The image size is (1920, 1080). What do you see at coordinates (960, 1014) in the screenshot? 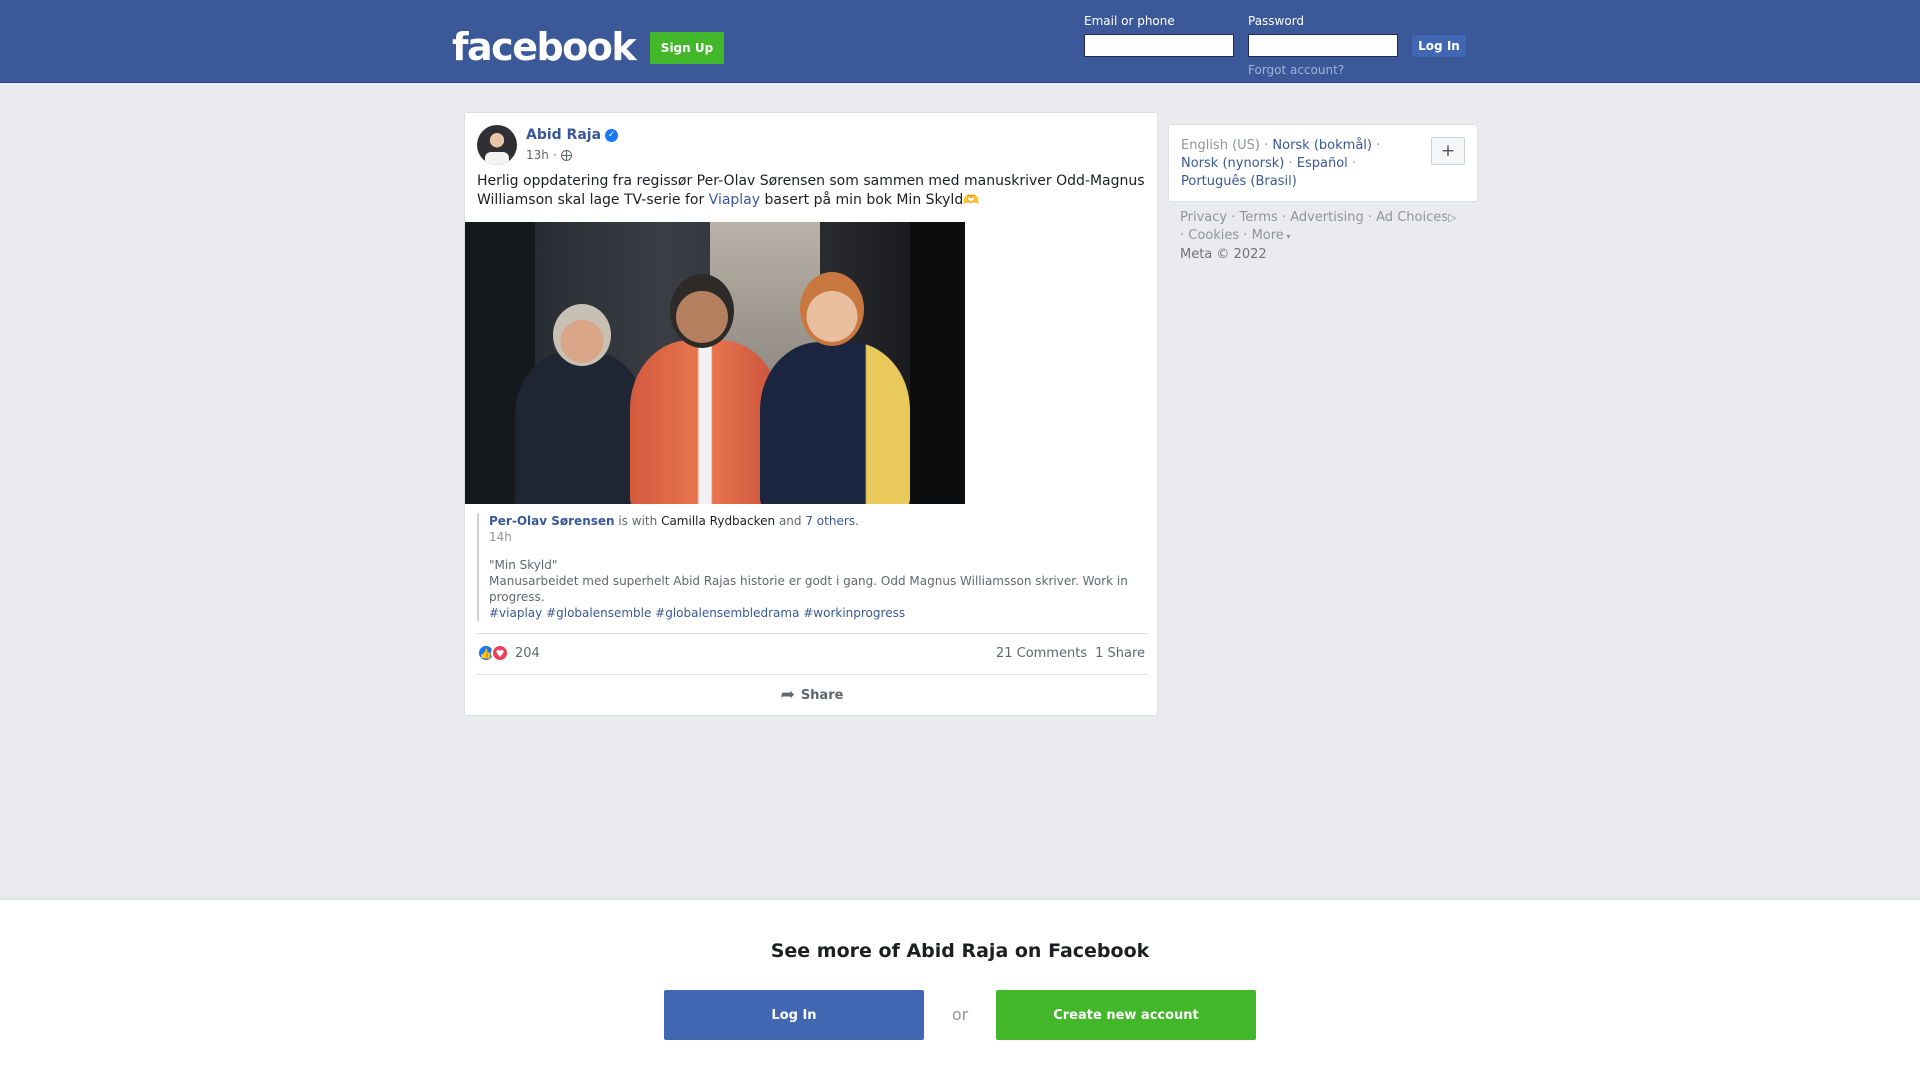
I see `or-separator: or` at bounding box center [960, 1014].